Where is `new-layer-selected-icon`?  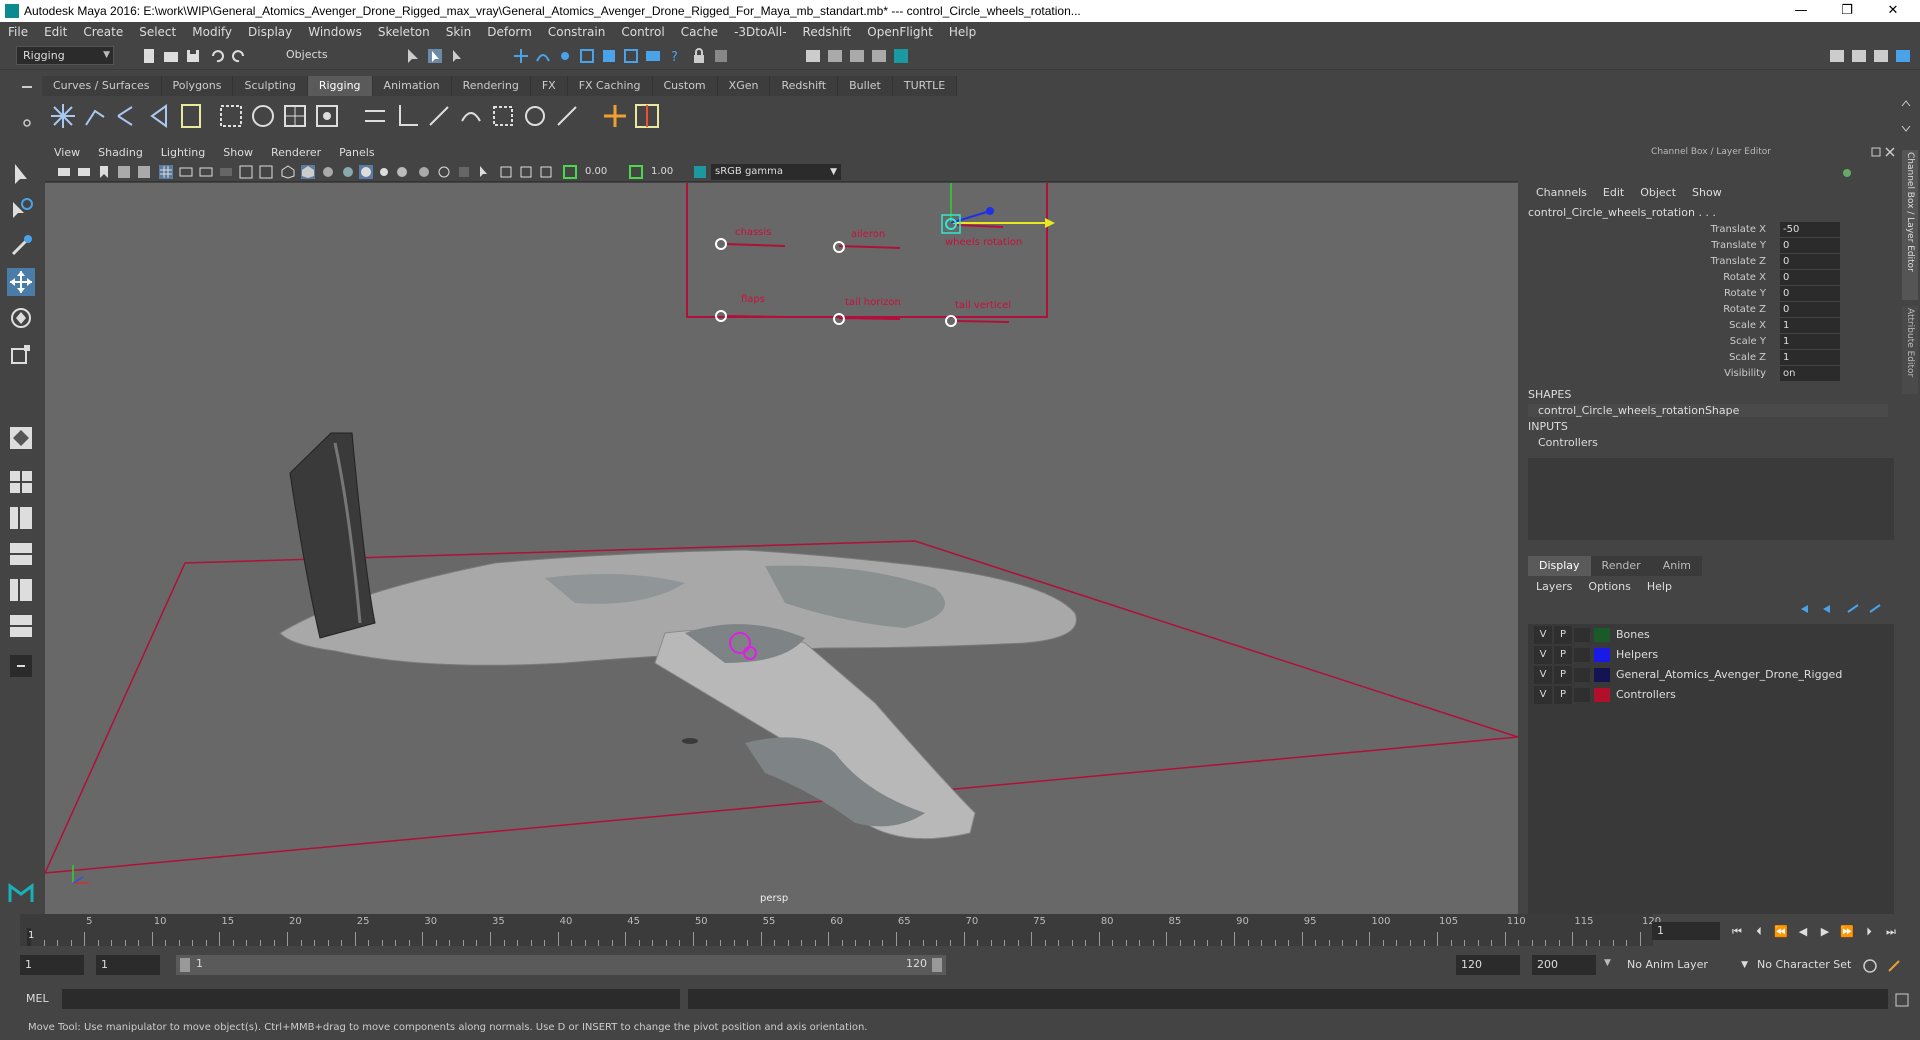
new-layer-selected-icon is located at coordinates (1875, 609).